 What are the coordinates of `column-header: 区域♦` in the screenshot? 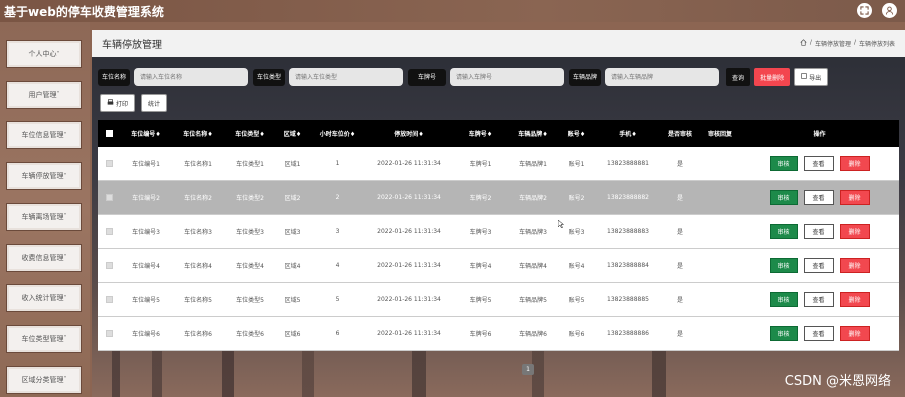 It's located at (292, 133).